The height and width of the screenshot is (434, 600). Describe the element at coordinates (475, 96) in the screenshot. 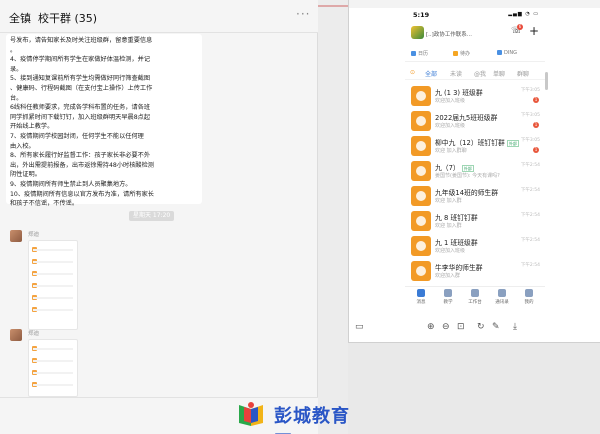

I see `conversation-item: 九 (1 3) 班级群 欢迎加入班级 下午3:05 1` at that location.